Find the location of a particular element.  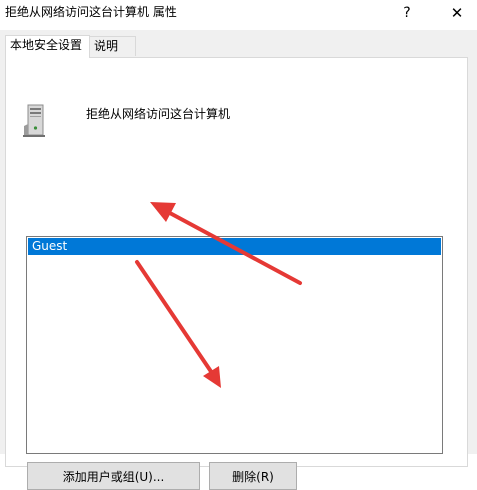

tab-explain: 说明 is located at coordinates (113, 46).